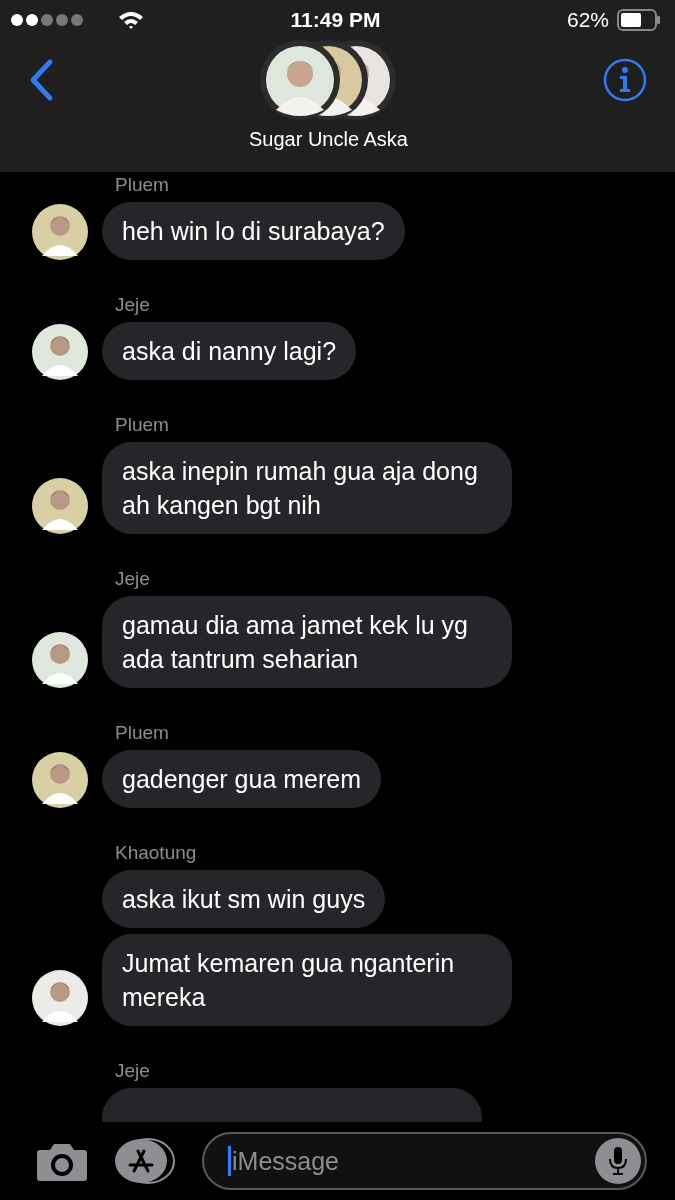 The width and height of the screenshot is (675, 1200). Describe the element at coordinates (156, 853) in the screenshot. I see `sender-name: Khaotung` at that location.